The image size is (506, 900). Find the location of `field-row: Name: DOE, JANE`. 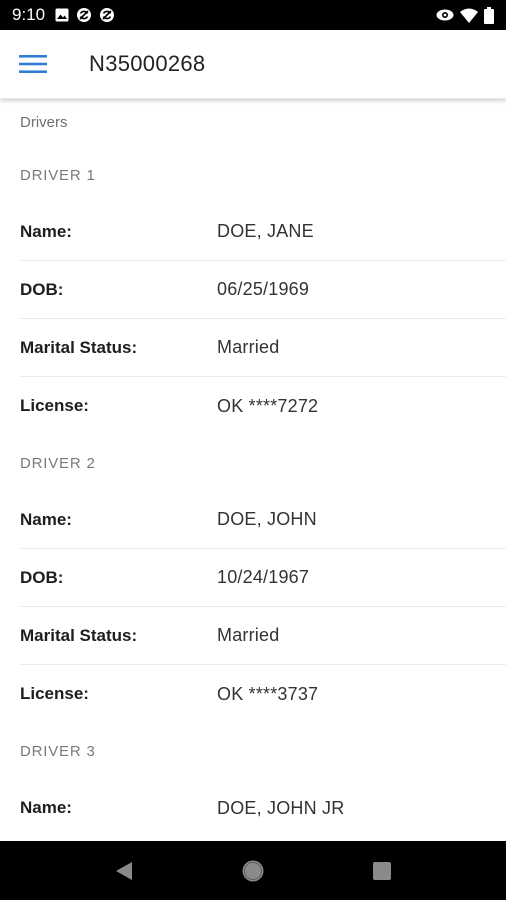

field-row: Name: DOE, JANE is located at coordinates (263, 232).